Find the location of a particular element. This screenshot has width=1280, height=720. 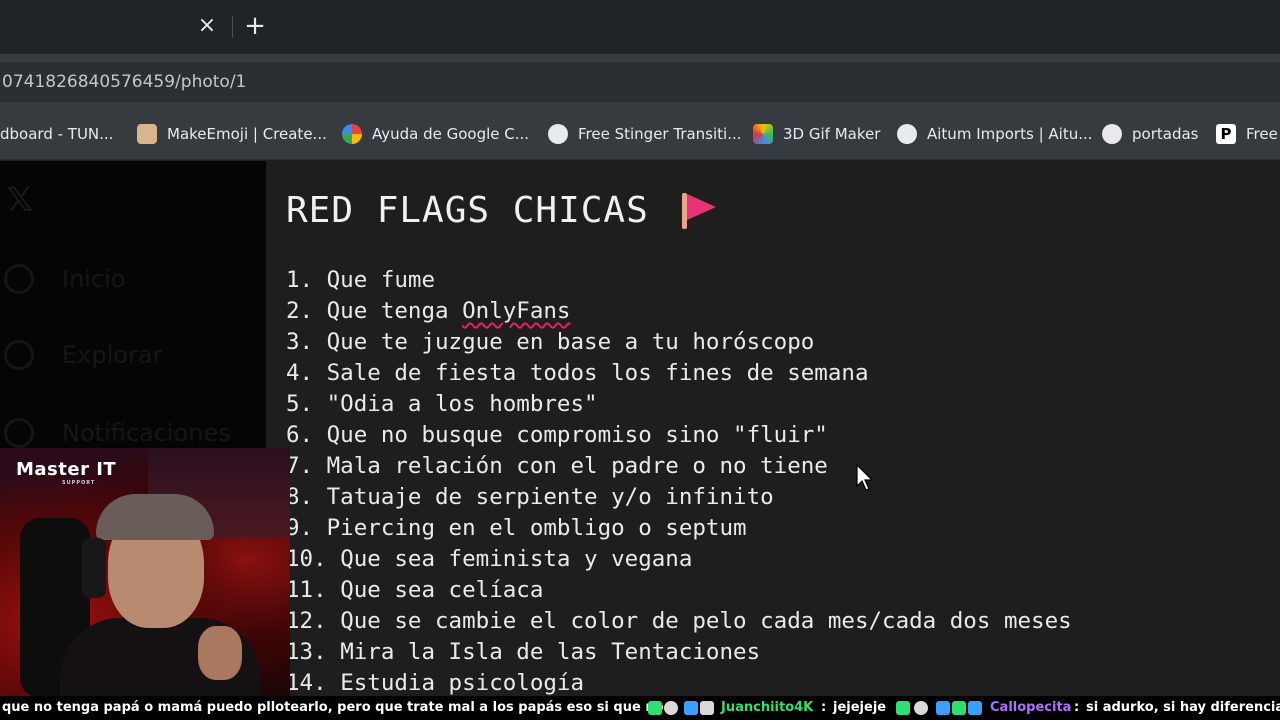

list-item: 14. Estudia psicología is located at coordinates (435, 683).